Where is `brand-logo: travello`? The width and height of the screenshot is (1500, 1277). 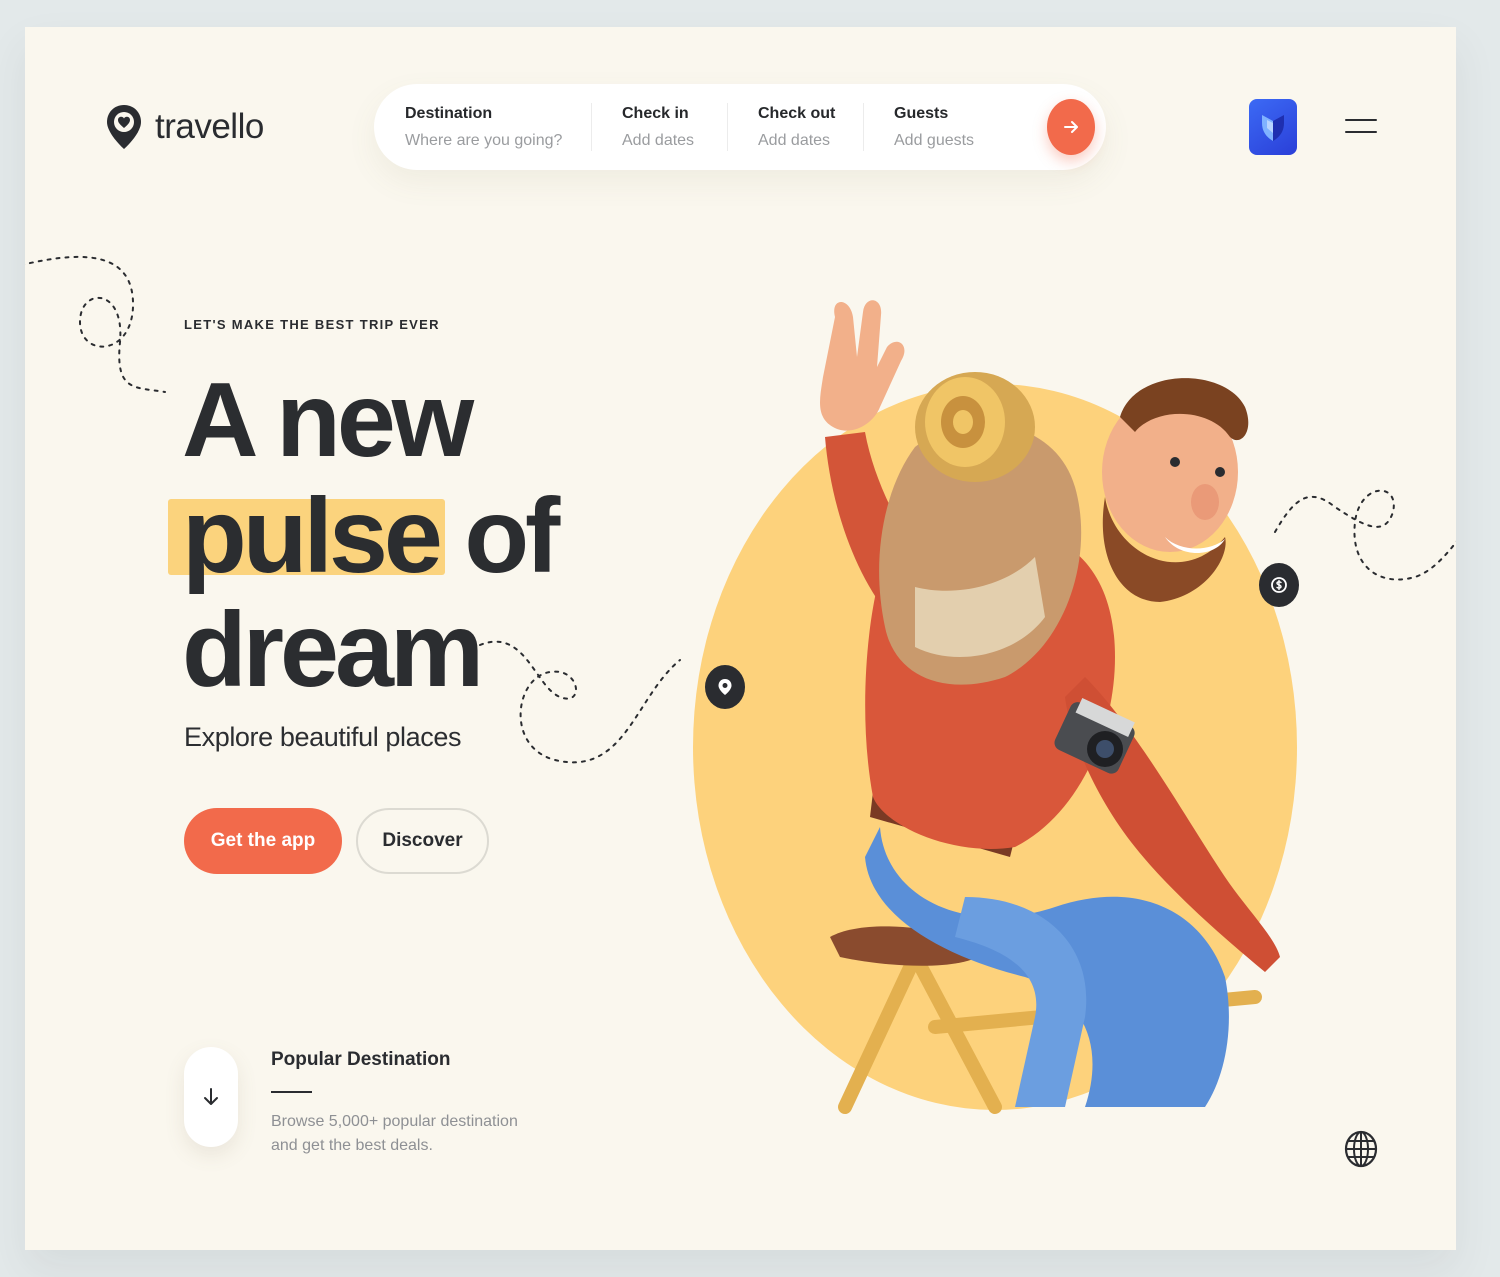 brand-logo: travello is located at coordinates (184, 127).